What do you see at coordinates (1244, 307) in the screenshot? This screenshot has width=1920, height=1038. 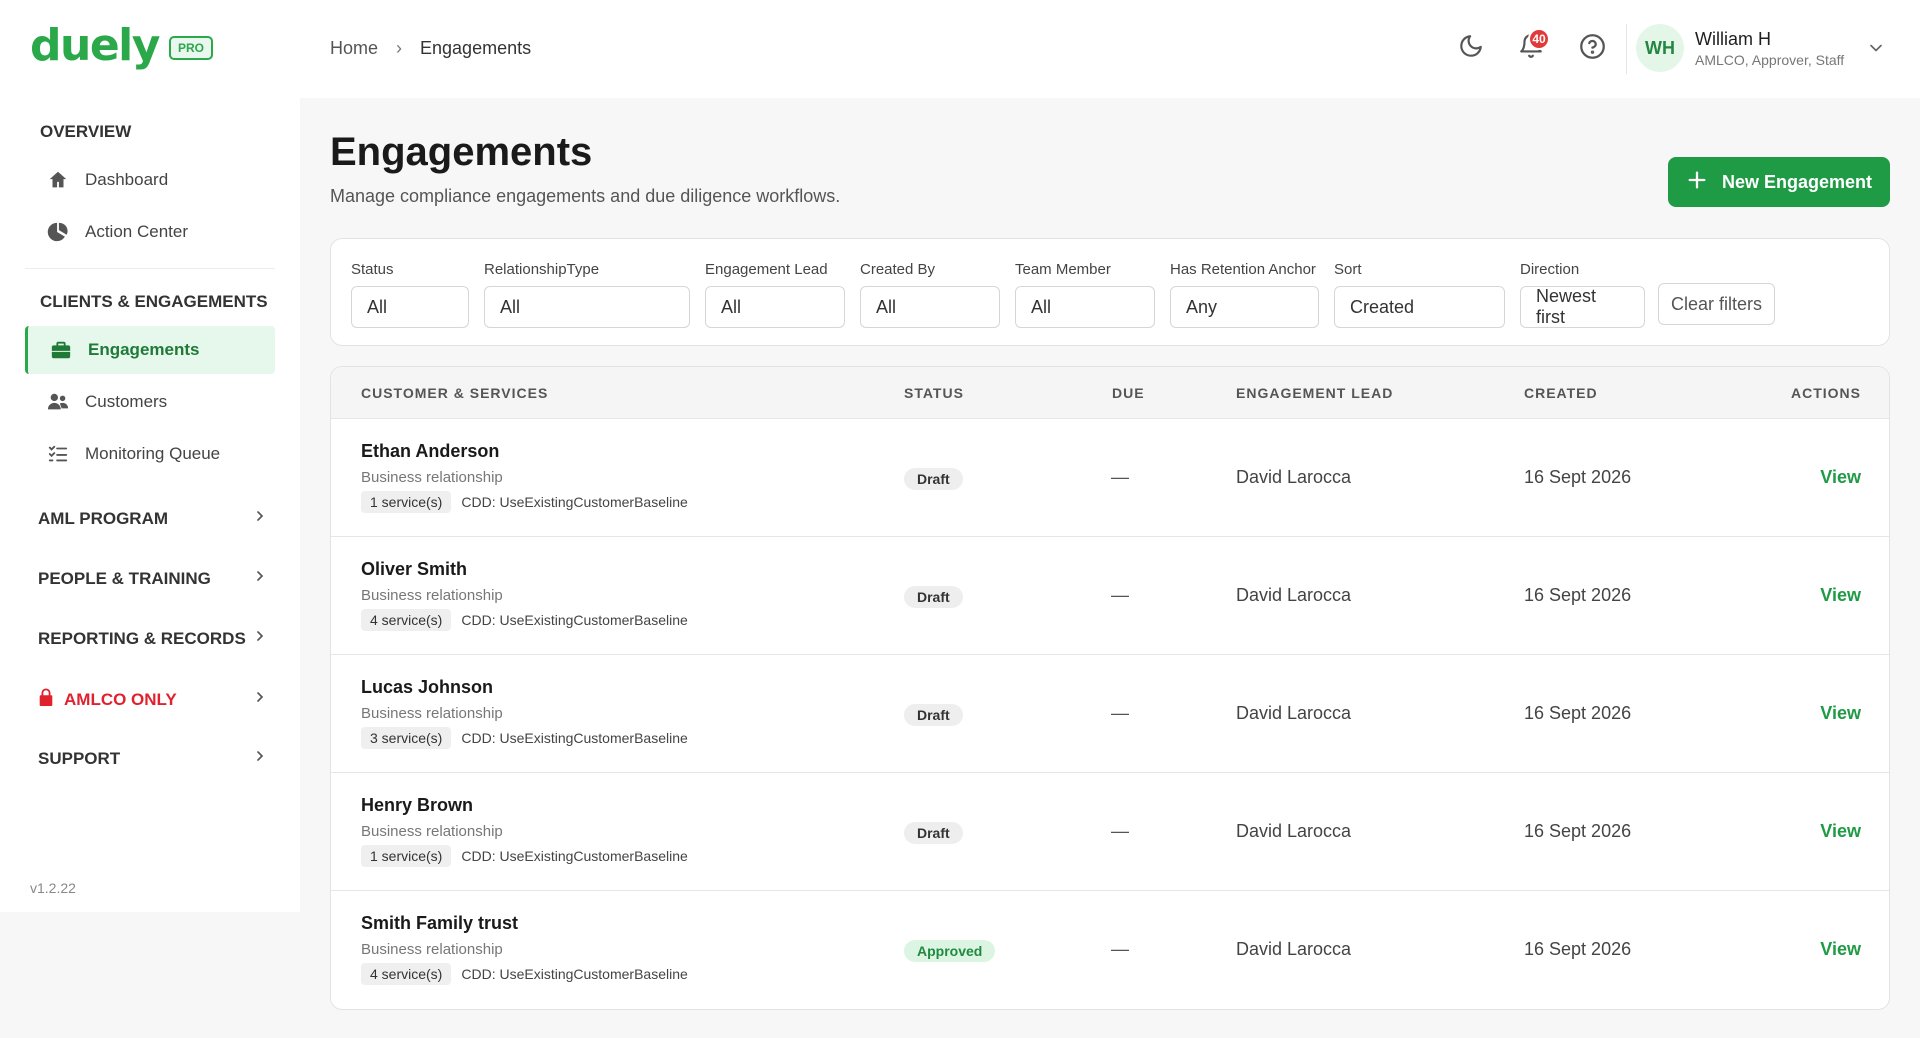 I see `retention-anchor-select: Any` at bounding box center [1244, 307].